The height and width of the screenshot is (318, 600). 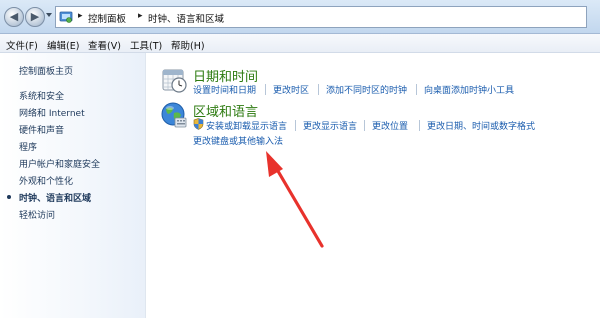 What do you see at coordinates (295, 199) in the screenshot?
I see `annotation-arrow` at bounding box center [295, 199].